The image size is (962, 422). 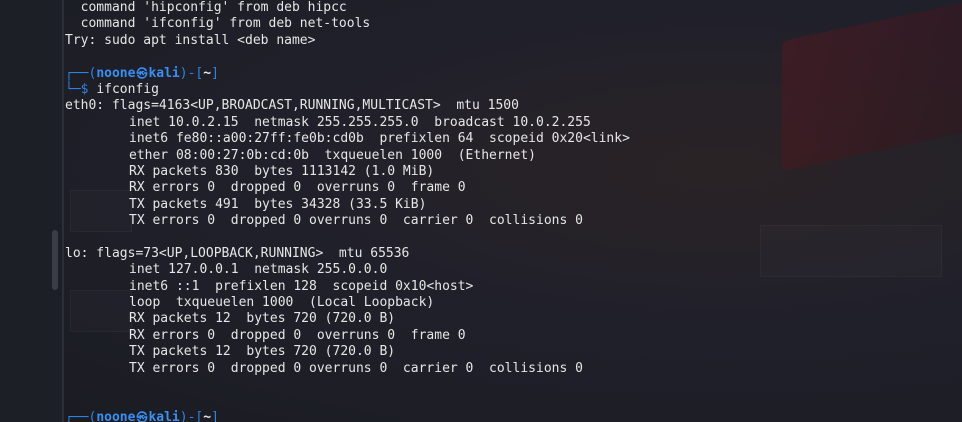 What do you see at coordinates (84, 89) in the screenshot?
I see `prompt-dollar: $` at bounding box center [84, 89].